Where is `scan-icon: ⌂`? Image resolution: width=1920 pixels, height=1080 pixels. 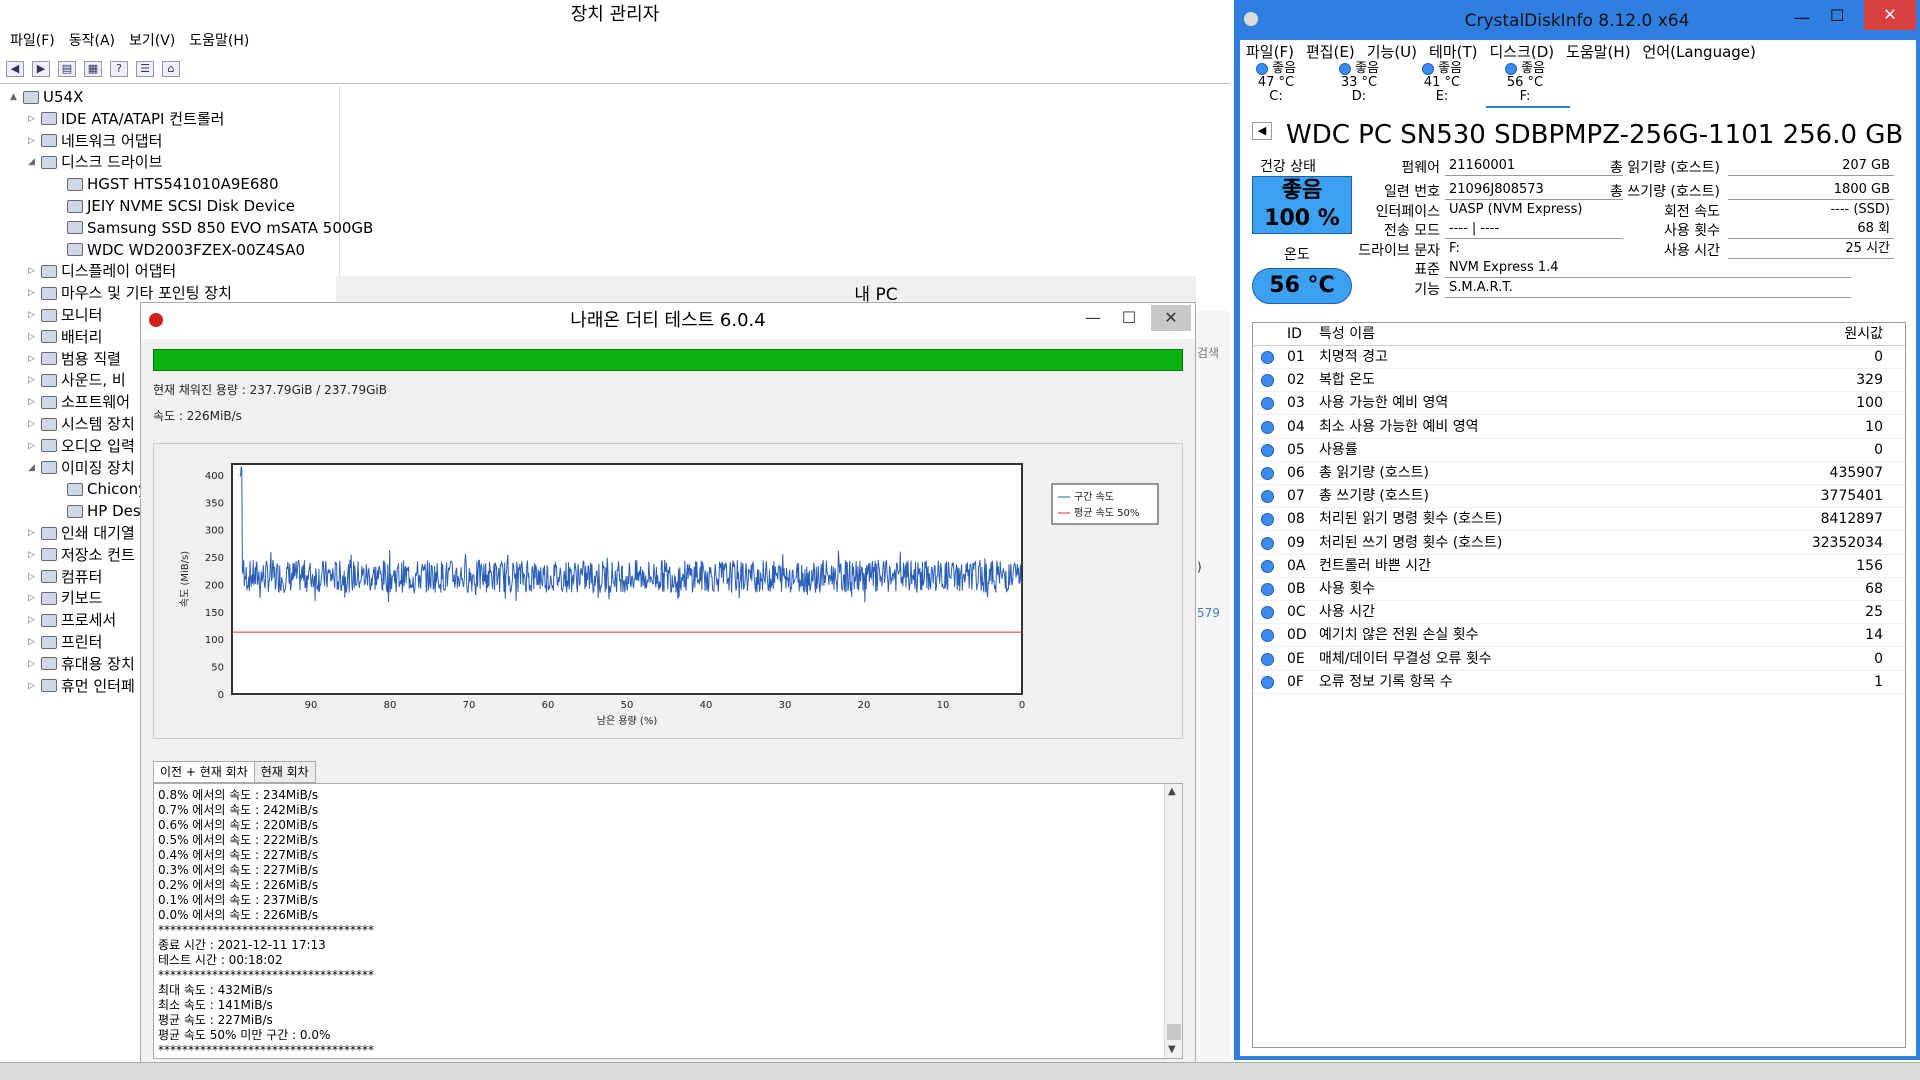
scan-icon: ⌂ is located at coordinates (171, 68).